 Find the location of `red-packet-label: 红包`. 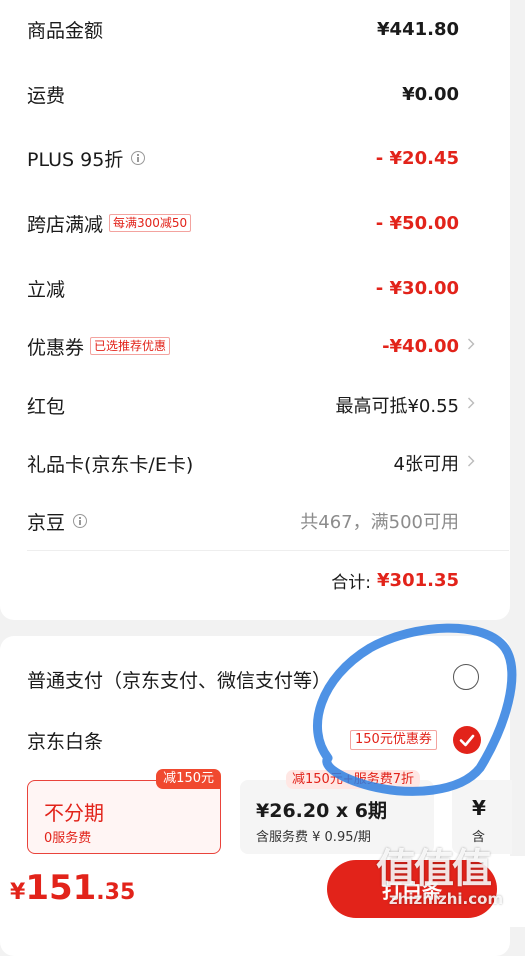

red-packet-label: 红包 is located at coordinates (46, 406).